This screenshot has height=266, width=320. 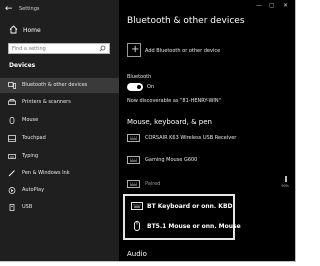 I want to click on add-device-label: Add Bluetooth or other device, so click(x=182, y=51).